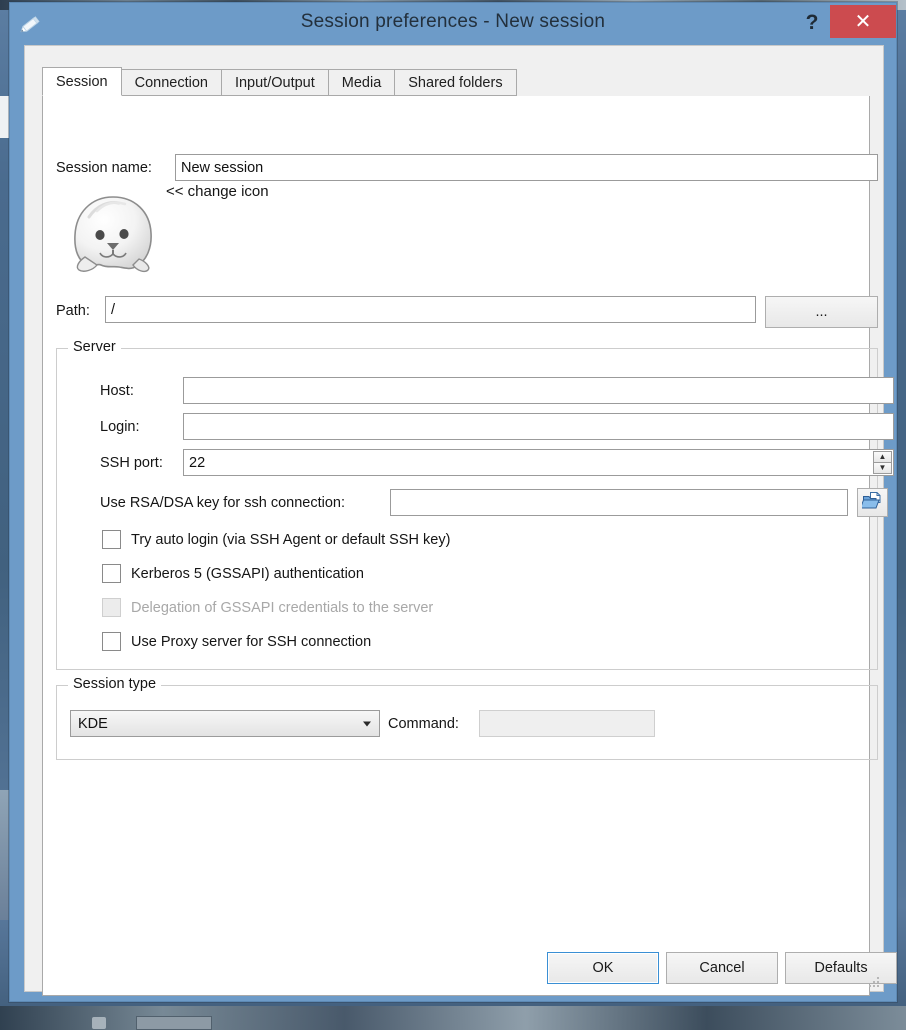 The height and width of the screenshot is (1030, 906). I want to click on command-input, so click(567, 723).